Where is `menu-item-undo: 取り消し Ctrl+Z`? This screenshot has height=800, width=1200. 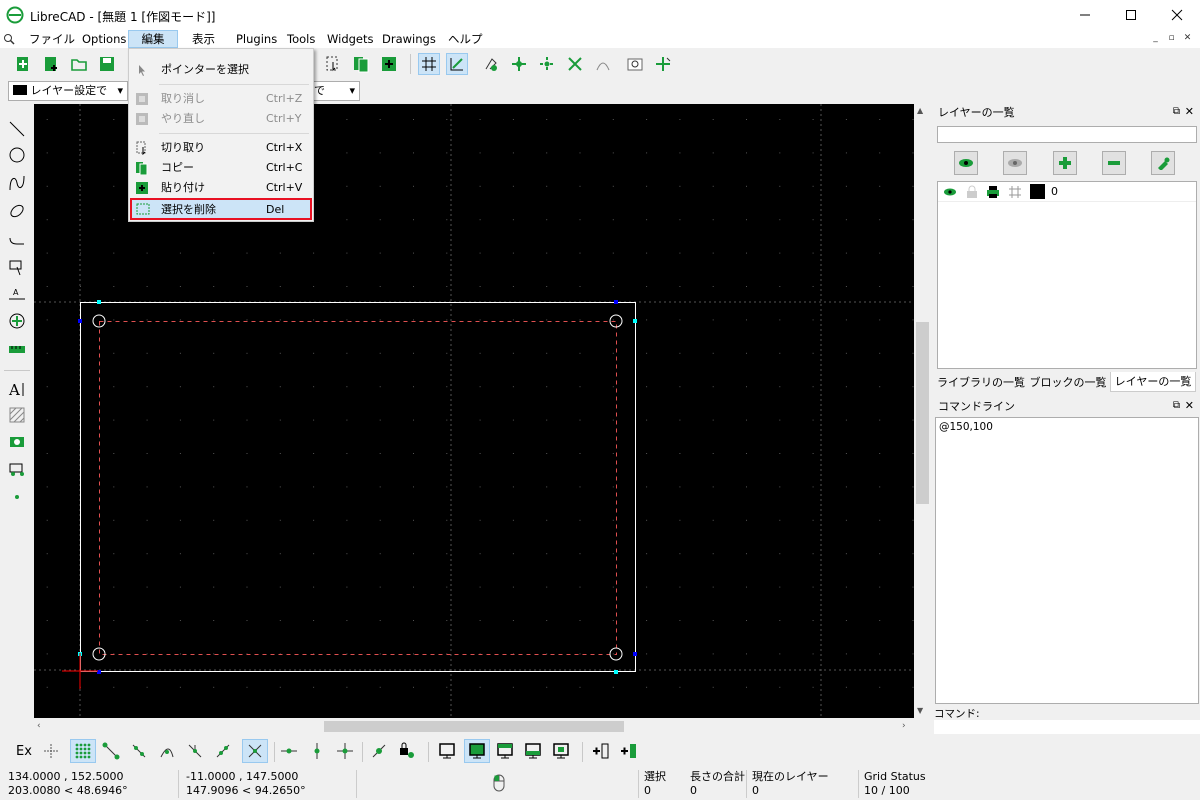 menu-item-undo: 取り消し Ctrl+Z is located at coordinates (221, 99).